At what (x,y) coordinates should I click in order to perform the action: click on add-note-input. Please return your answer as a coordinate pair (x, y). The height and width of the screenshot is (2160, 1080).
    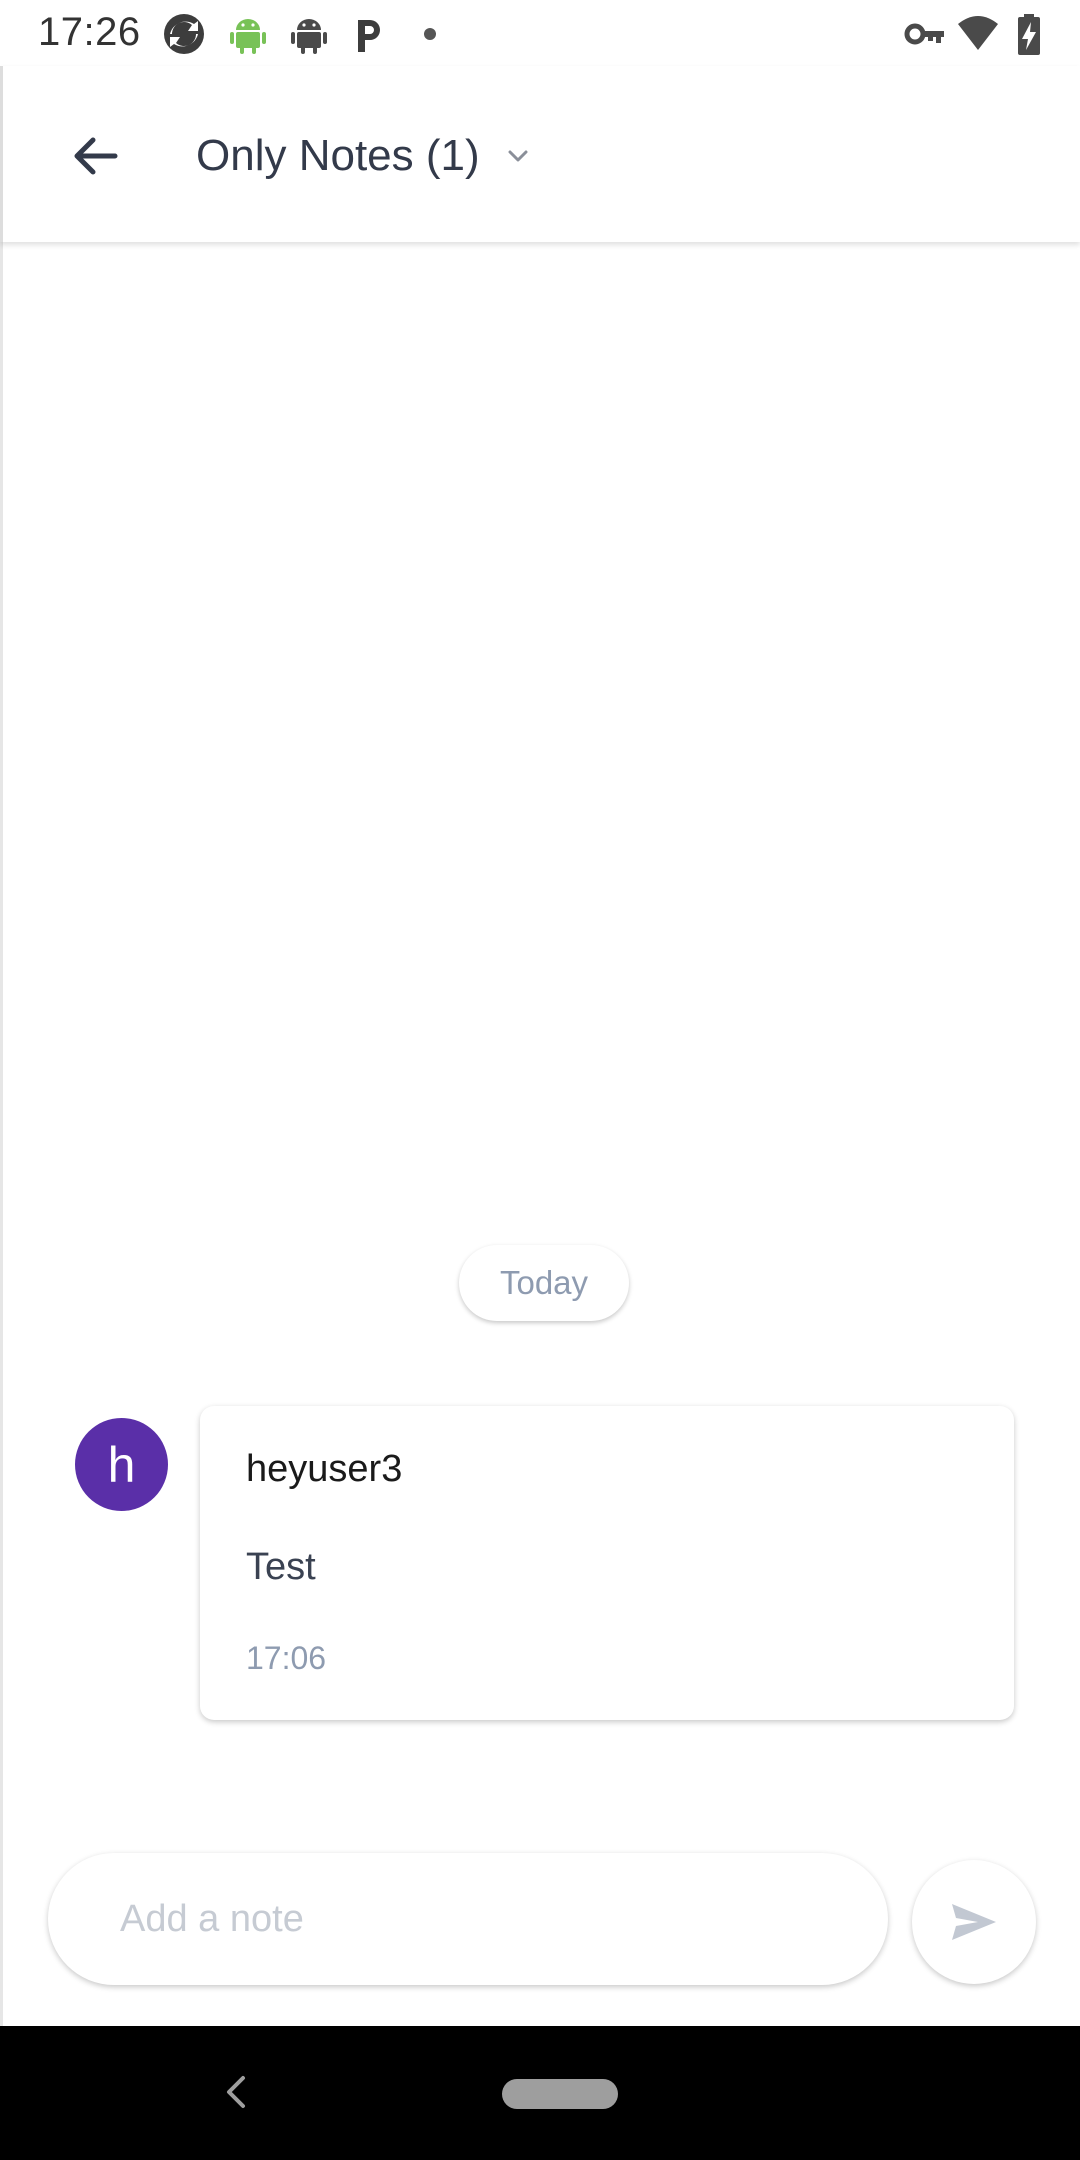
    Looking at the image, I should click on (503, 1919).